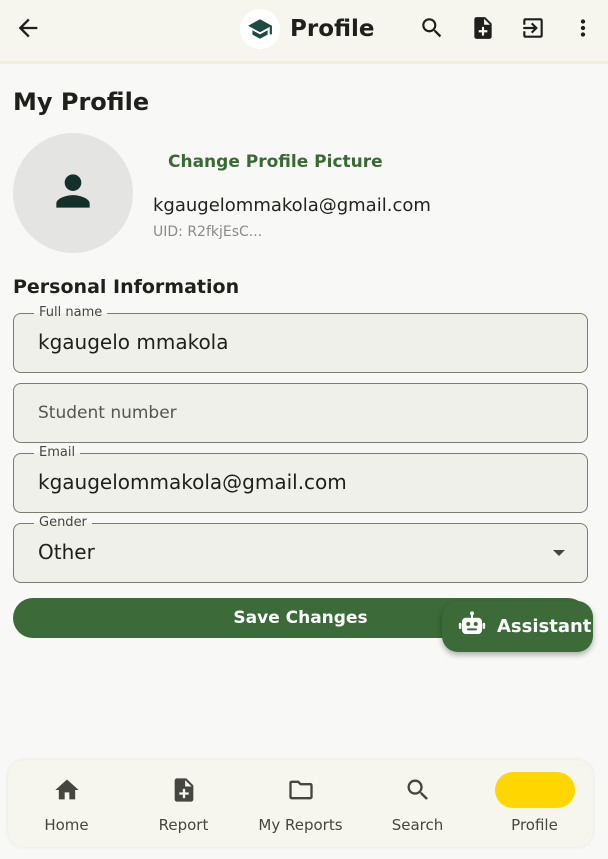 This screenshot has width=608, height=859. What do you see at coordinates (275, 162) in the screenshot?
I see `change-profile-picture-button: Change Profile Picture` at bounding box center [275, 162].